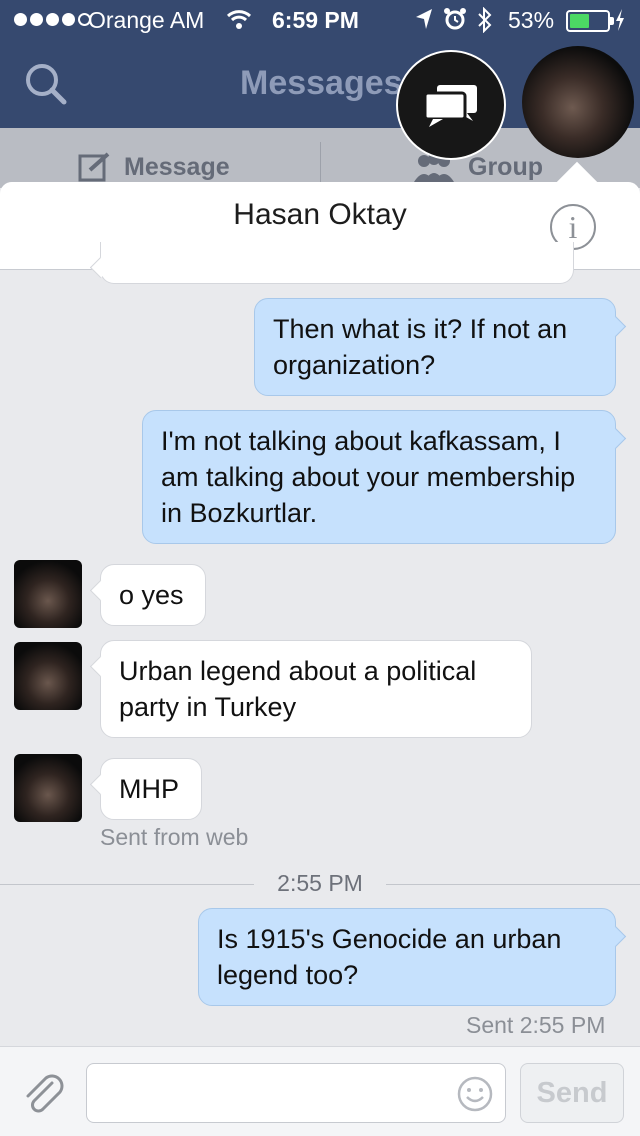 This screenshot has width=640, height=1136. I want to click on wifi-icon, so click(239, 19).